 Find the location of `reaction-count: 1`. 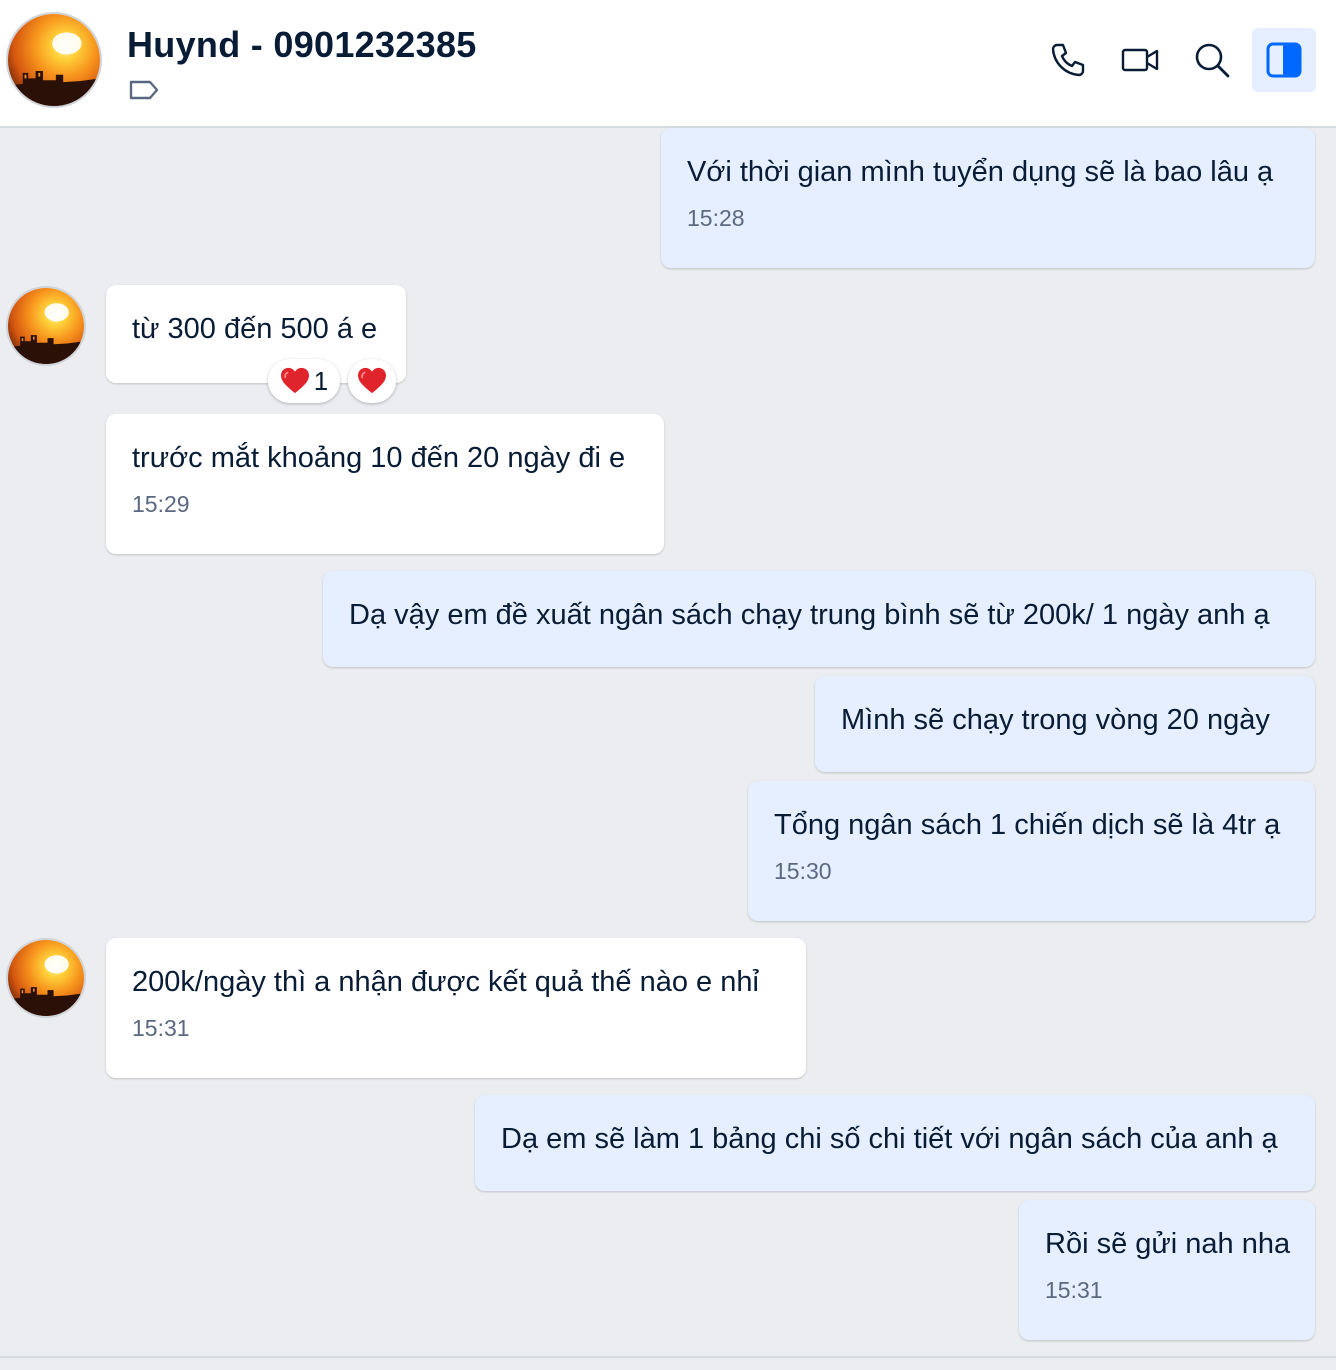

reaction-count: 1 is located at coordinates (321, 380).